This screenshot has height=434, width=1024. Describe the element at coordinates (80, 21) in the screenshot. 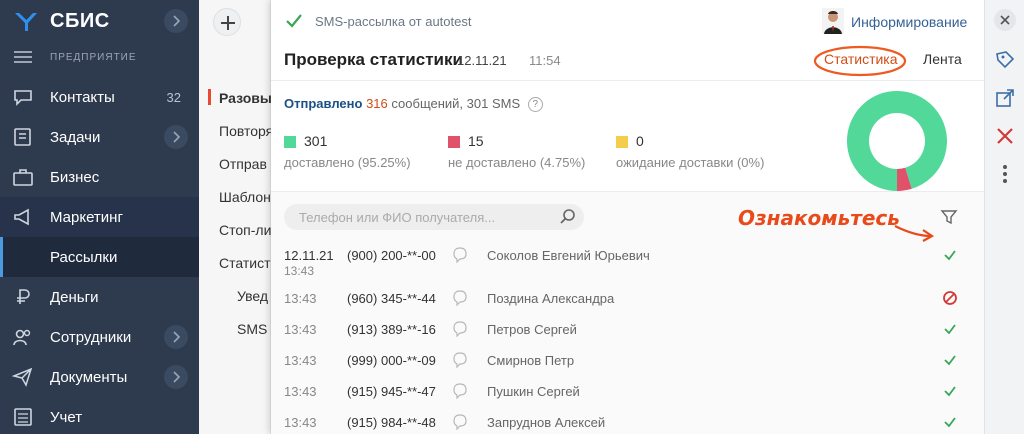

I see `brand-name: СБИС` at that location.